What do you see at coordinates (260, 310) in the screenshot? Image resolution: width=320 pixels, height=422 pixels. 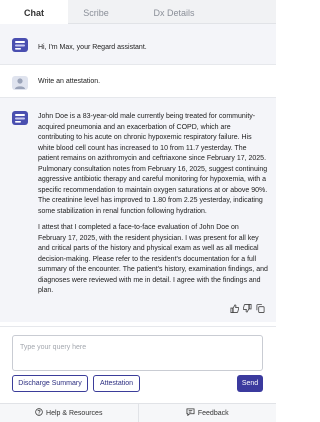 I see `copy-icon` at bounding box center [260, 310].